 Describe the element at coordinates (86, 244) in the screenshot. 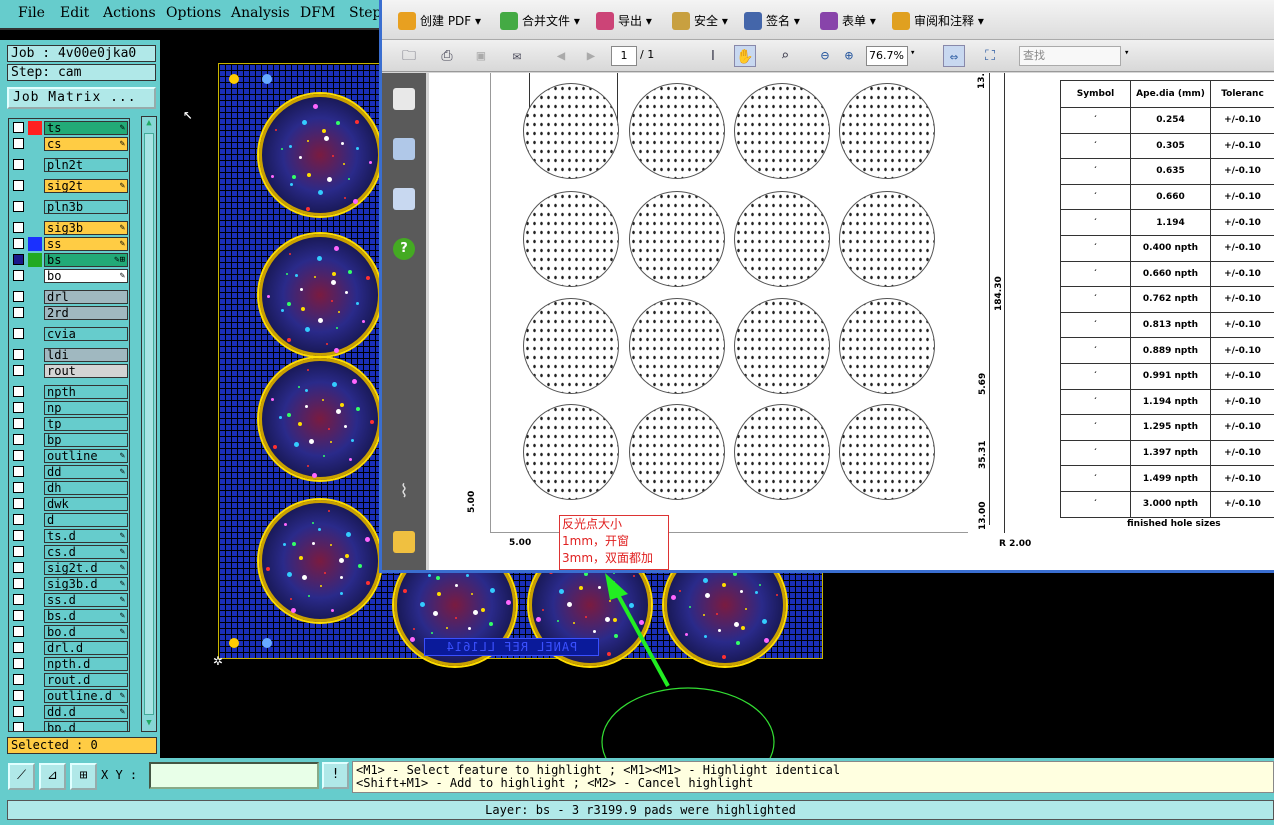

I see `layer-name: ss ✎` at that location.